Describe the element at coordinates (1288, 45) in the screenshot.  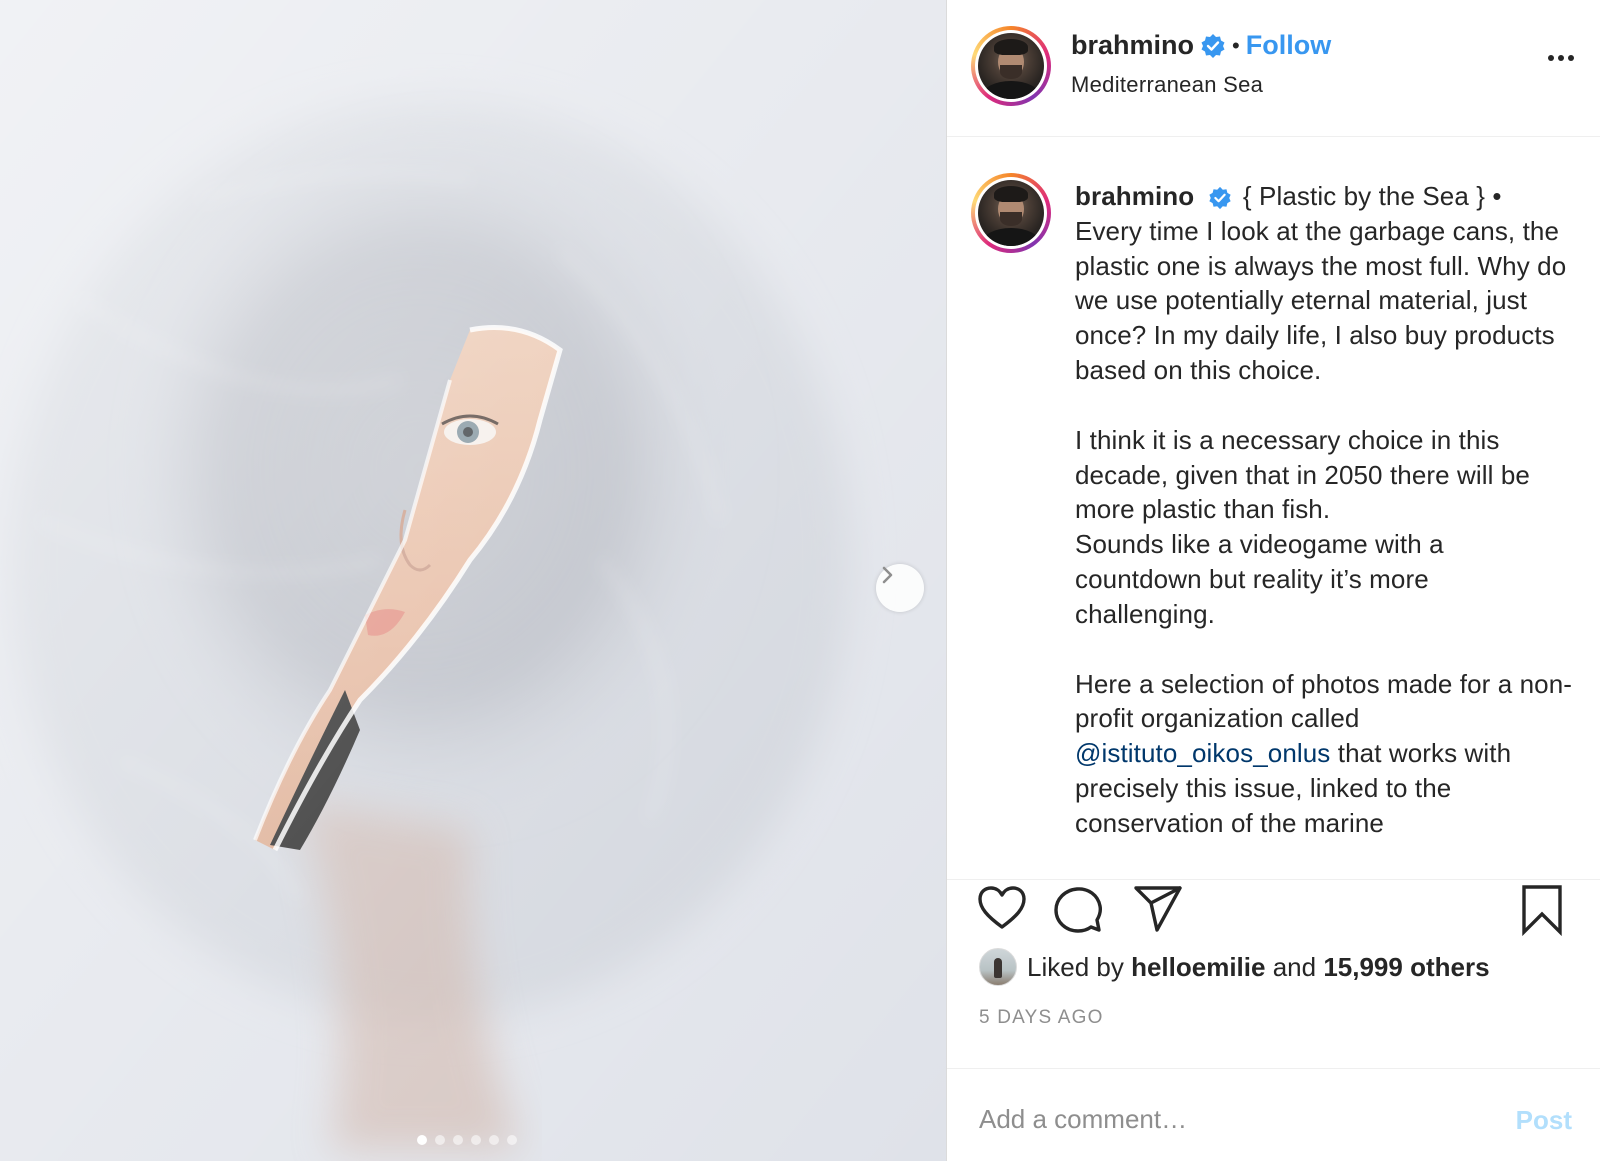
I see `follow-button: Follow` at that location.